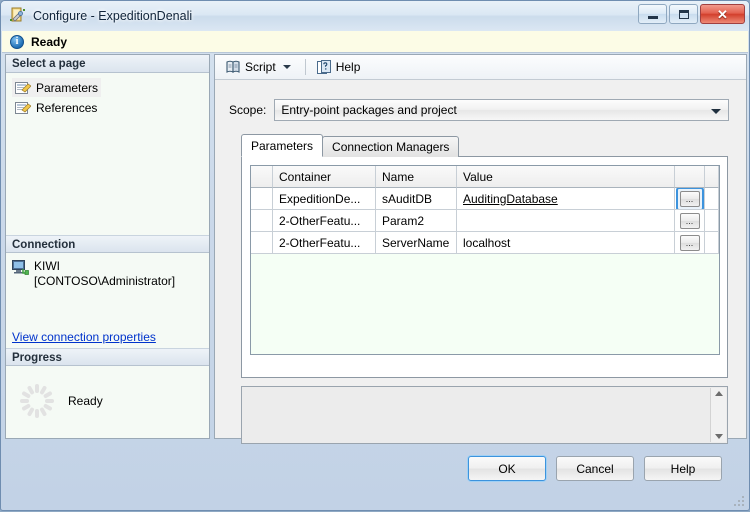 This screenshot has height=512, width=750. What do you see at coordinates (37, 401) in the screenshot?
I see `spinner-icon` at bounding box center [37, 401].